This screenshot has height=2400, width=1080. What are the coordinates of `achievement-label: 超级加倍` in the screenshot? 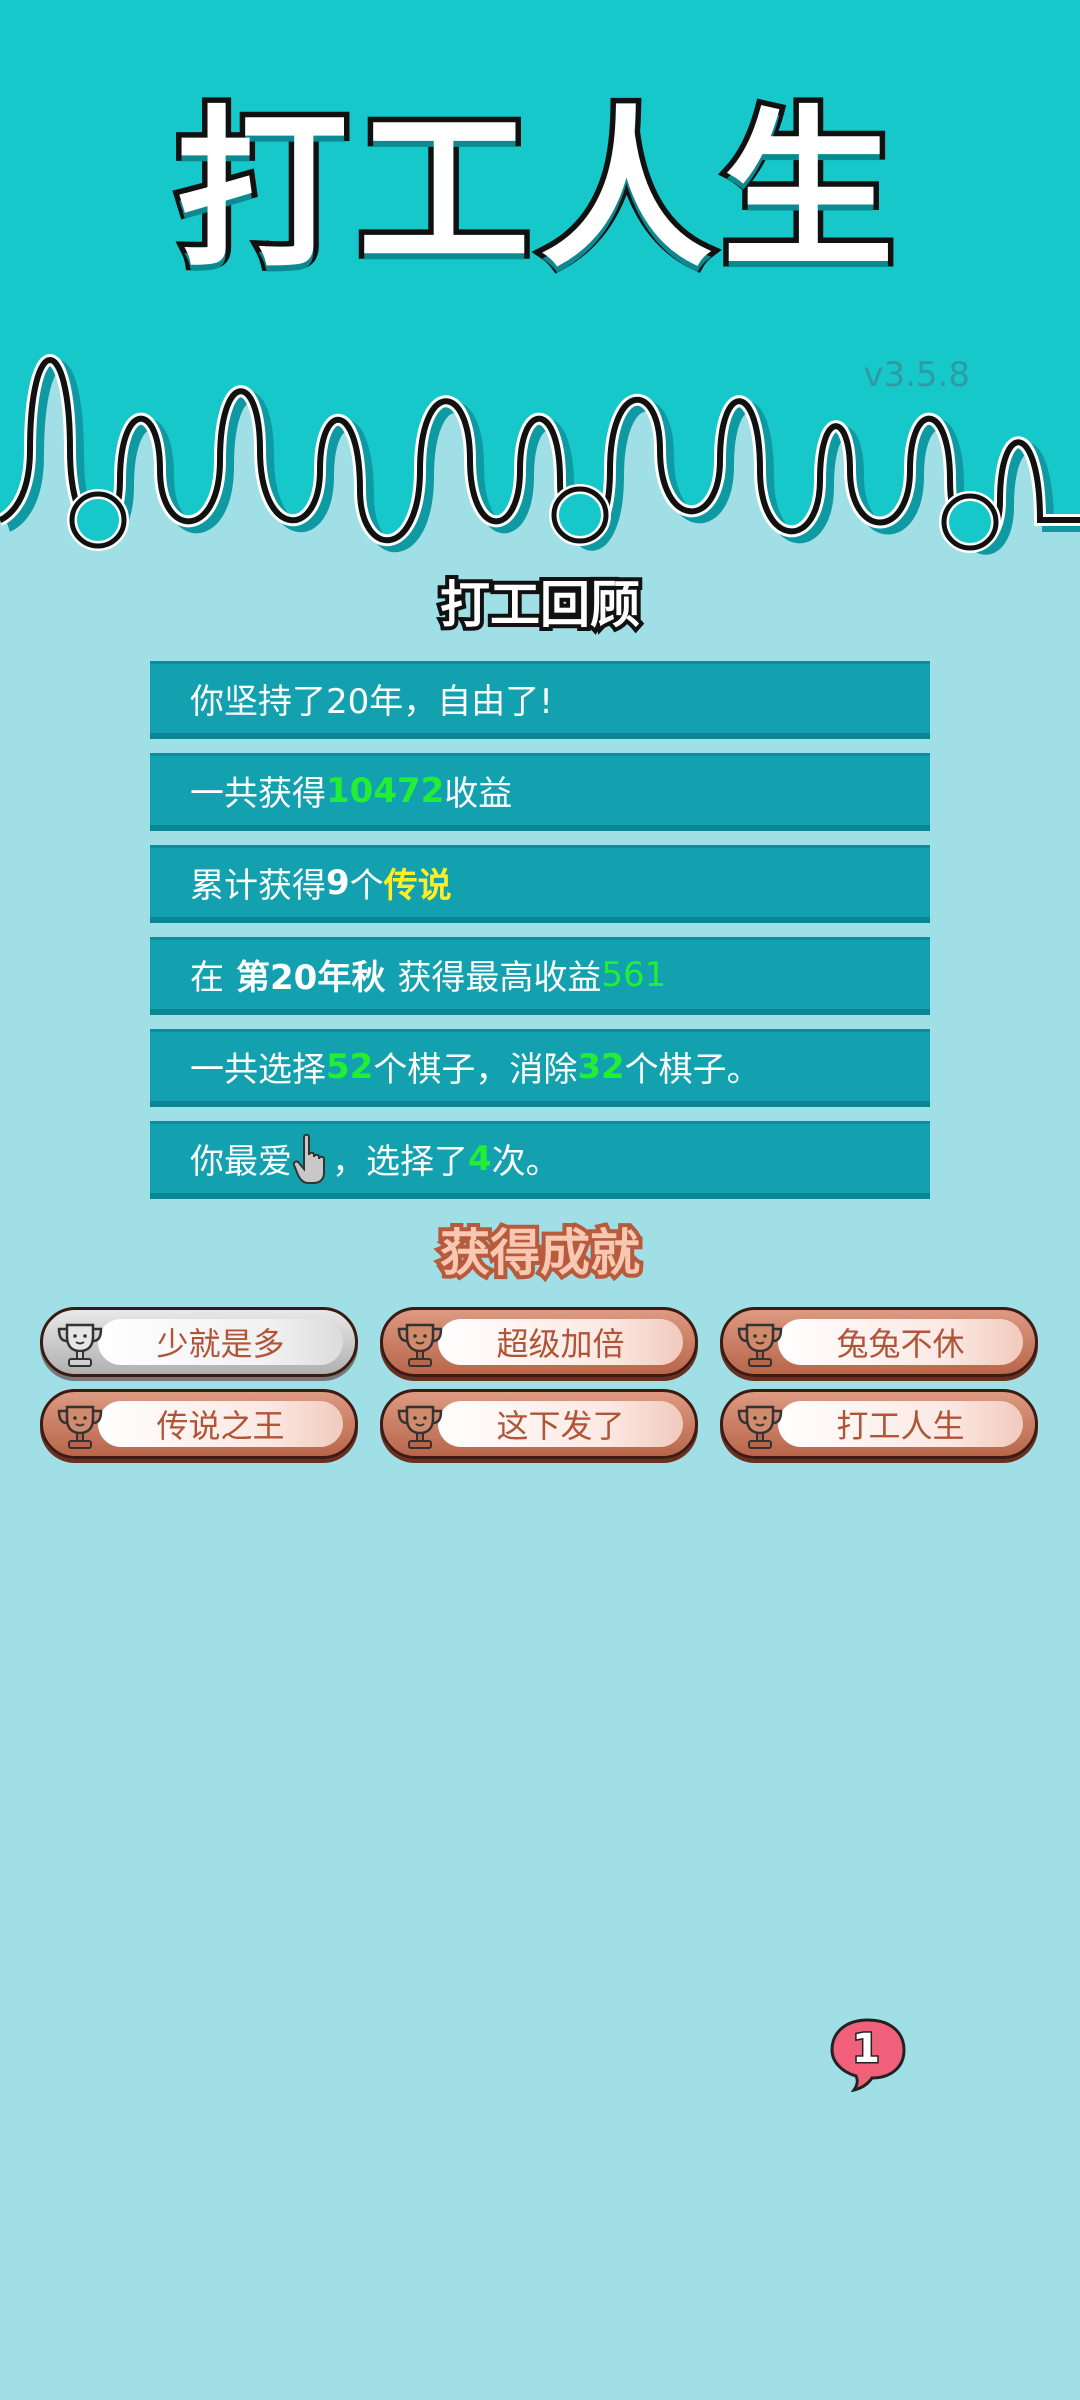 It's located at (560, 1342).